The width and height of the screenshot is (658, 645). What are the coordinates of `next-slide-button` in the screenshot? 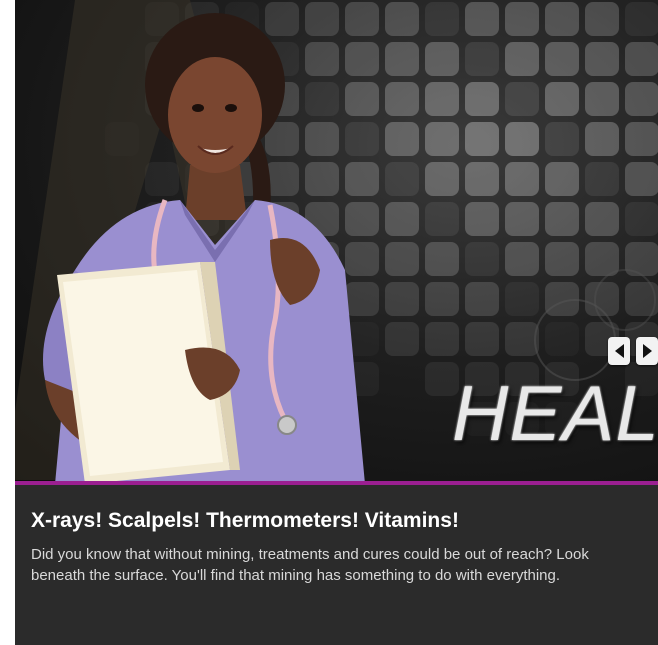 It's located at (647, 351).